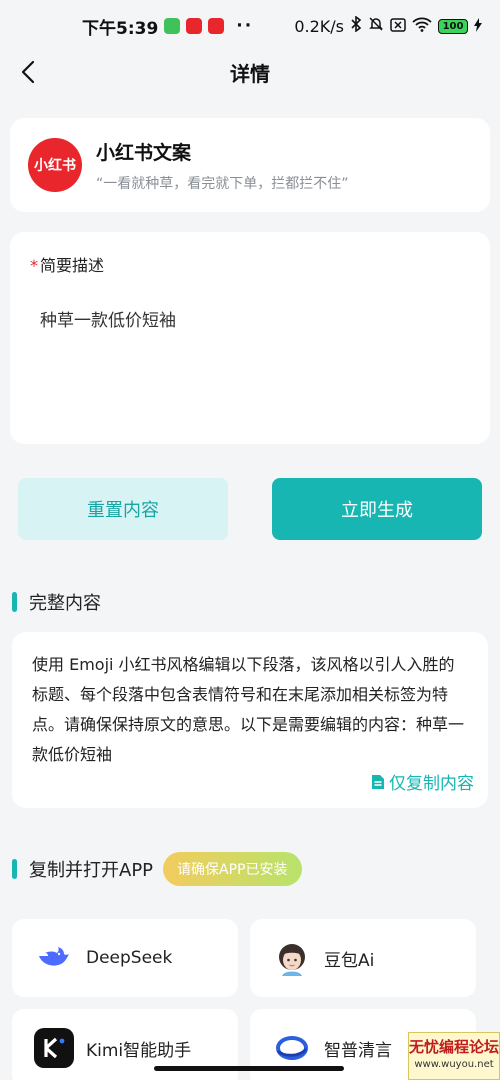  What do you see at coordinates (245, 26) in the screenshot?
I see `more-notifications-icon: ··` at bounding box center [245, 26].